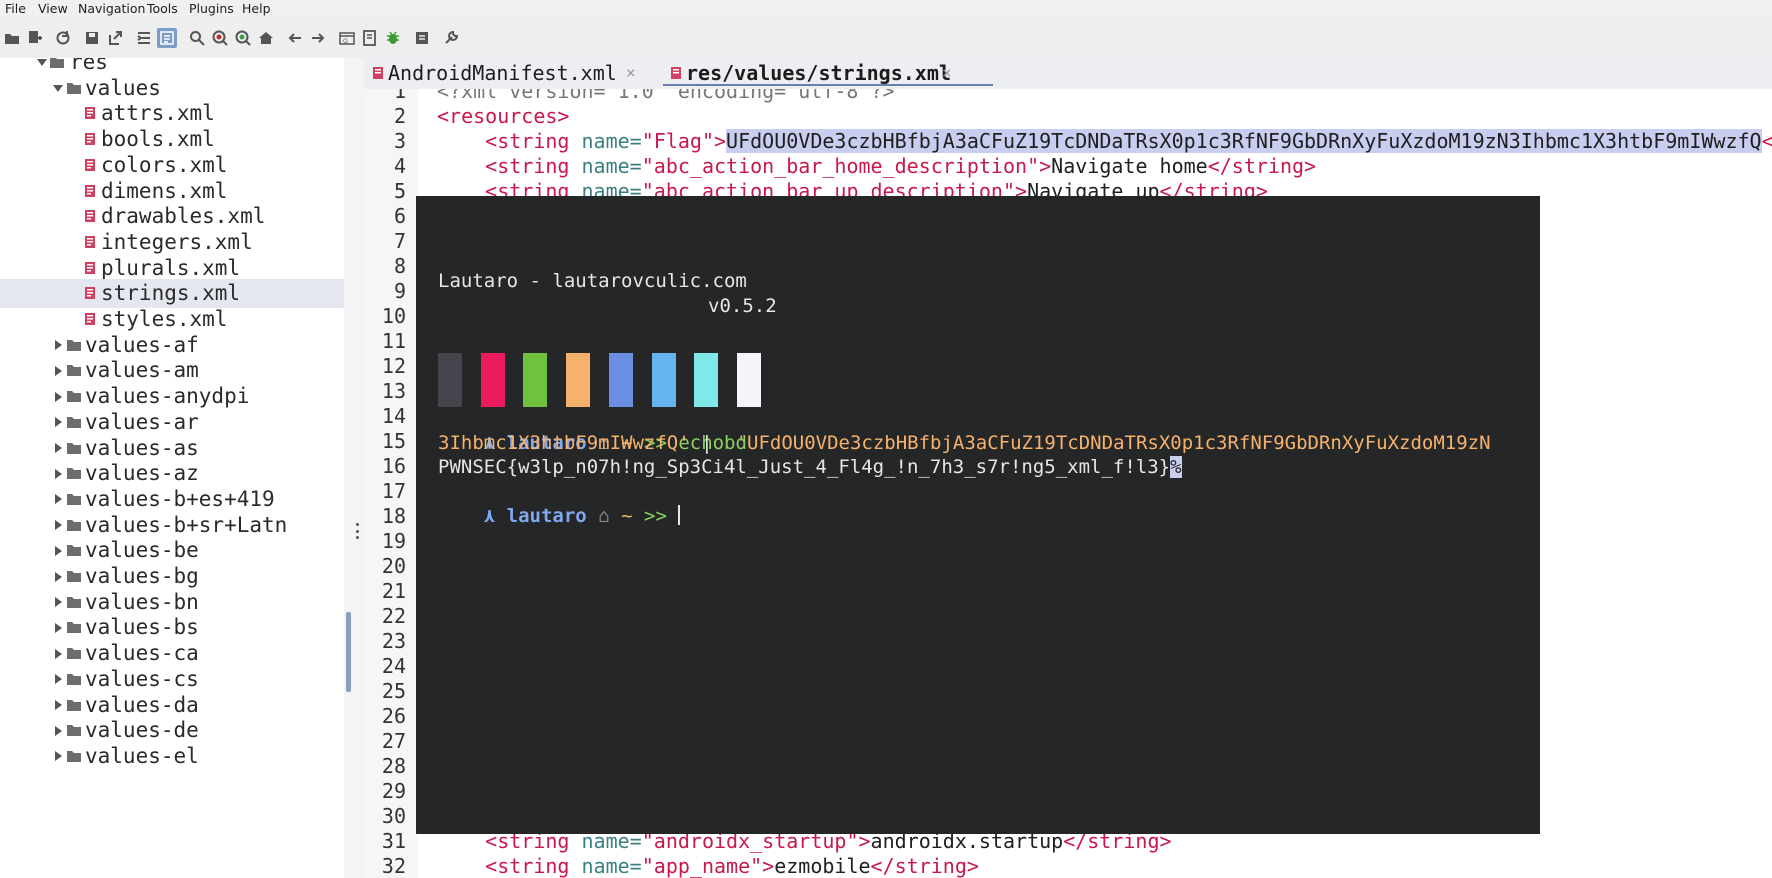  Describe the element at coordinates (197, 38) in the screenshot. I see `search-icon` at that location.